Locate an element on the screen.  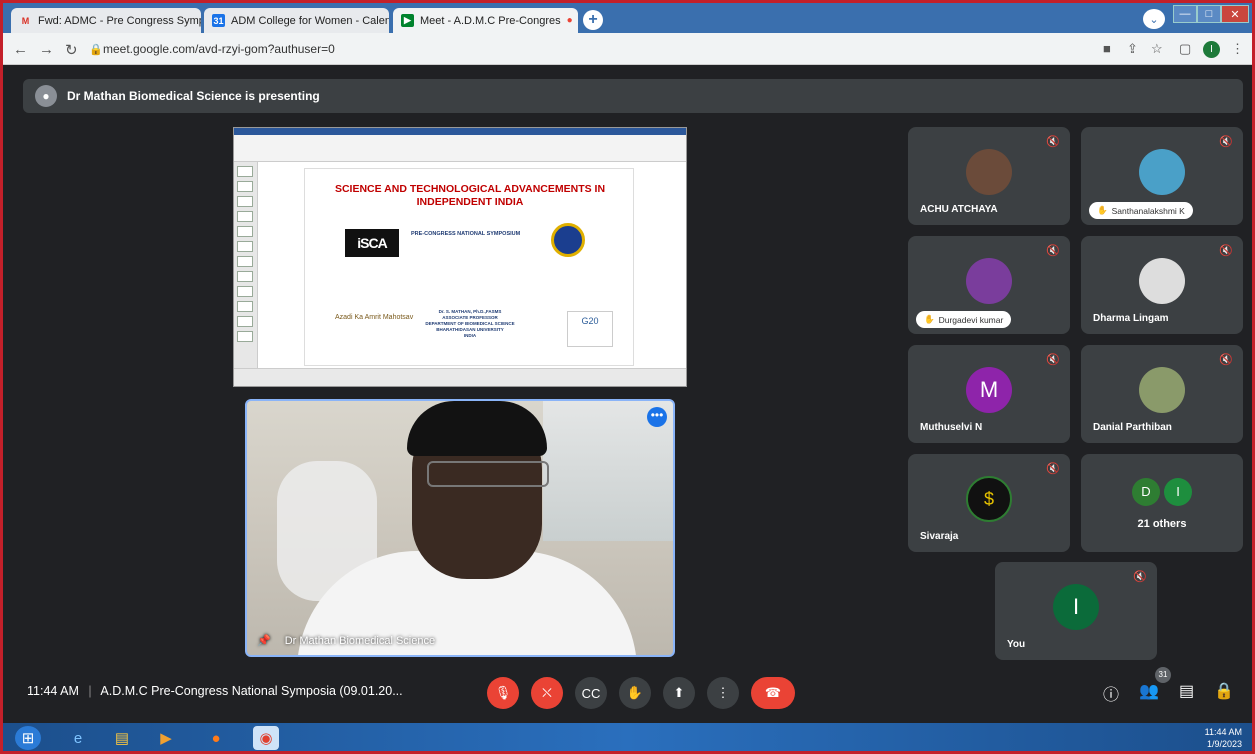
sidepanel-icon: ▢ is located at coordinates (1185, 49).